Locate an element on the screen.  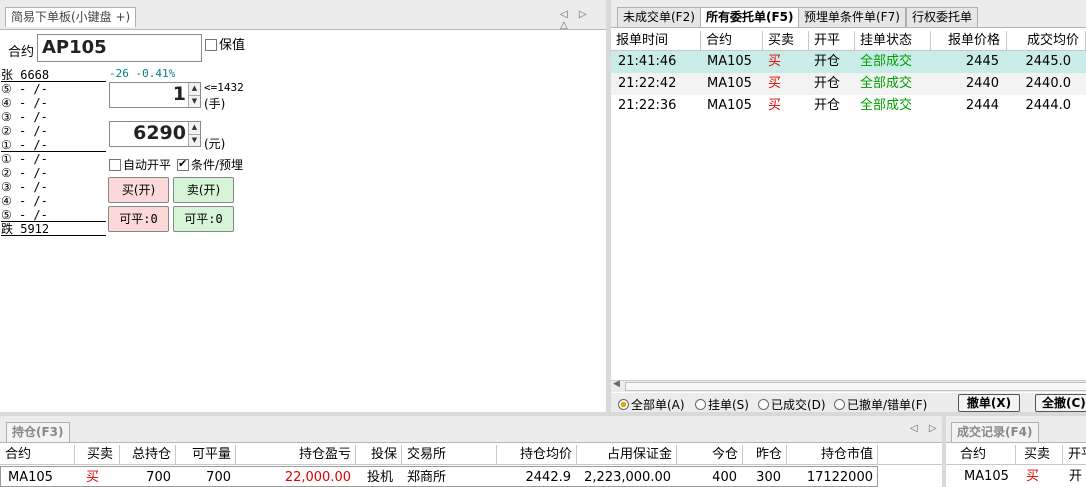
col-closable: 可平量 is located at coordinates (206, 455).